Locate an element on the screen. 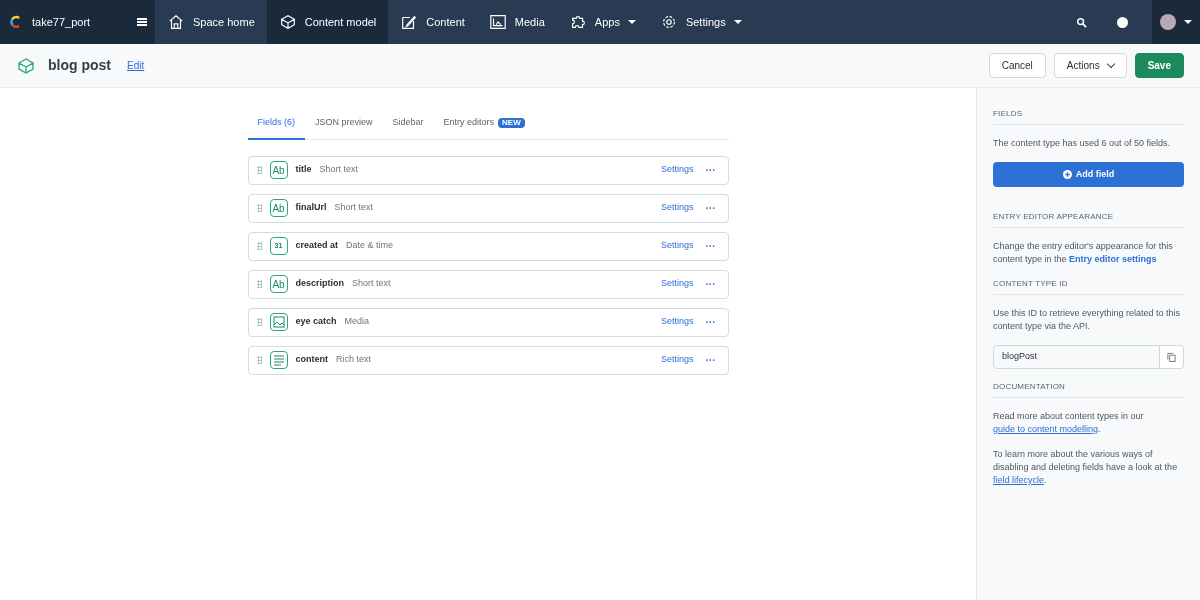 Image resolution: width=1200 pixels, height=600 pixels. description-text: To learn more about the various ways of disabling and deleting fields have a look at the field lifecycle. is located at coordinates (1086, 467).